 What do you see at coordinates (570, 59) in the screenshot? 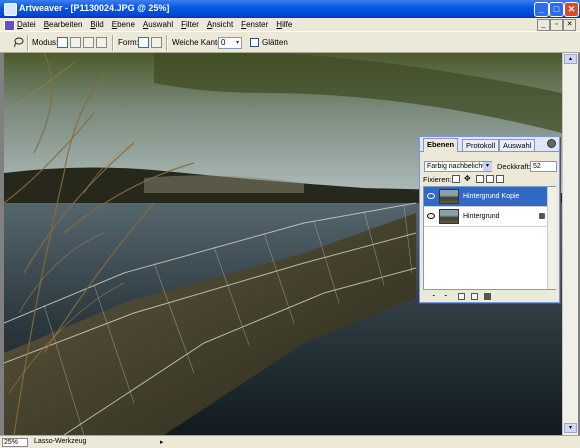
I see `scroll-up-icon: ▴` at bounding box center [570, 59].